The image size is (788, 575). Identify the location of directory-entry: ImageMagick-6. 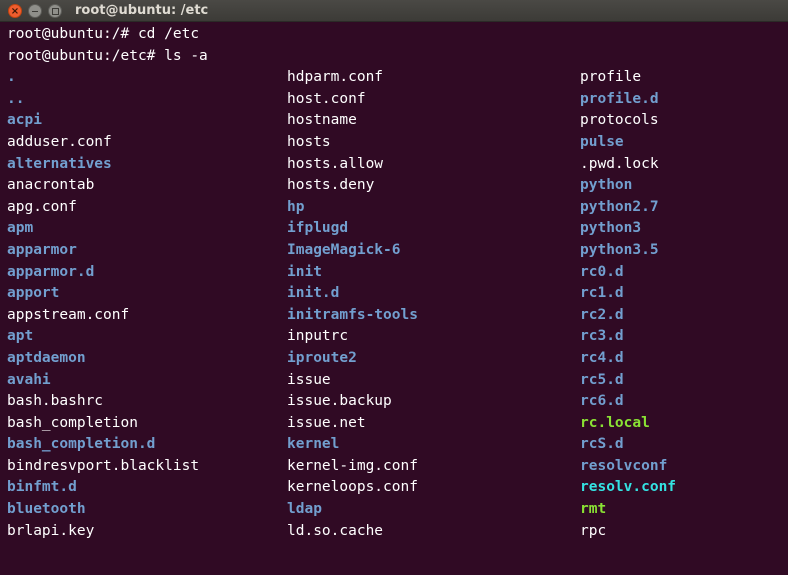
(344, 249).